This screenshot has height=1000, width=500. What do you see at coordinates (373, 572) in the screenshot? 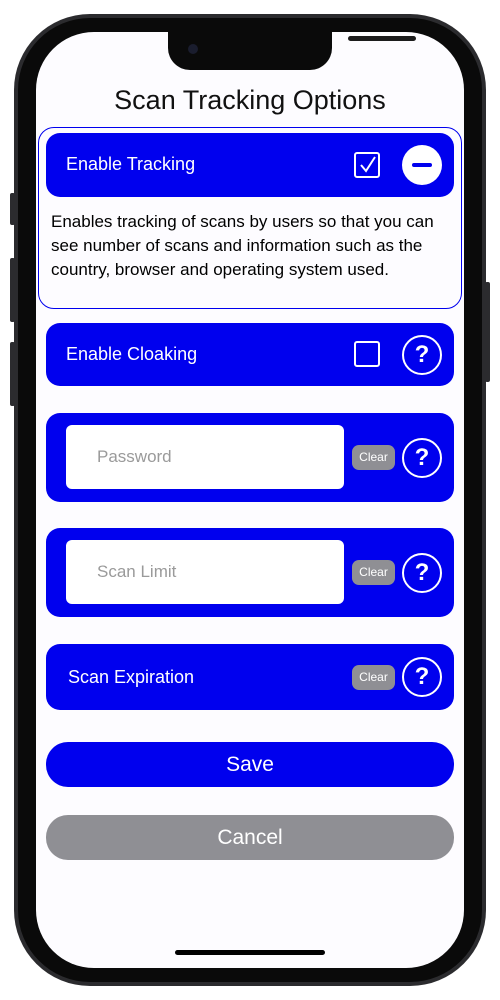
I see `scan-limit-clear-button: Clear` at bounding box center [373, 572].